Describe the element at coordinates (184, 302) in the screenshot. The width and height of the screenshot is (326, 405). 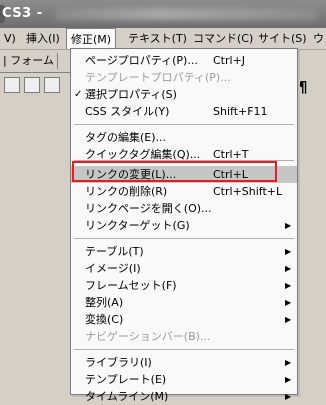
I see `menu-item-align: 整列(A) ▶` at that location.